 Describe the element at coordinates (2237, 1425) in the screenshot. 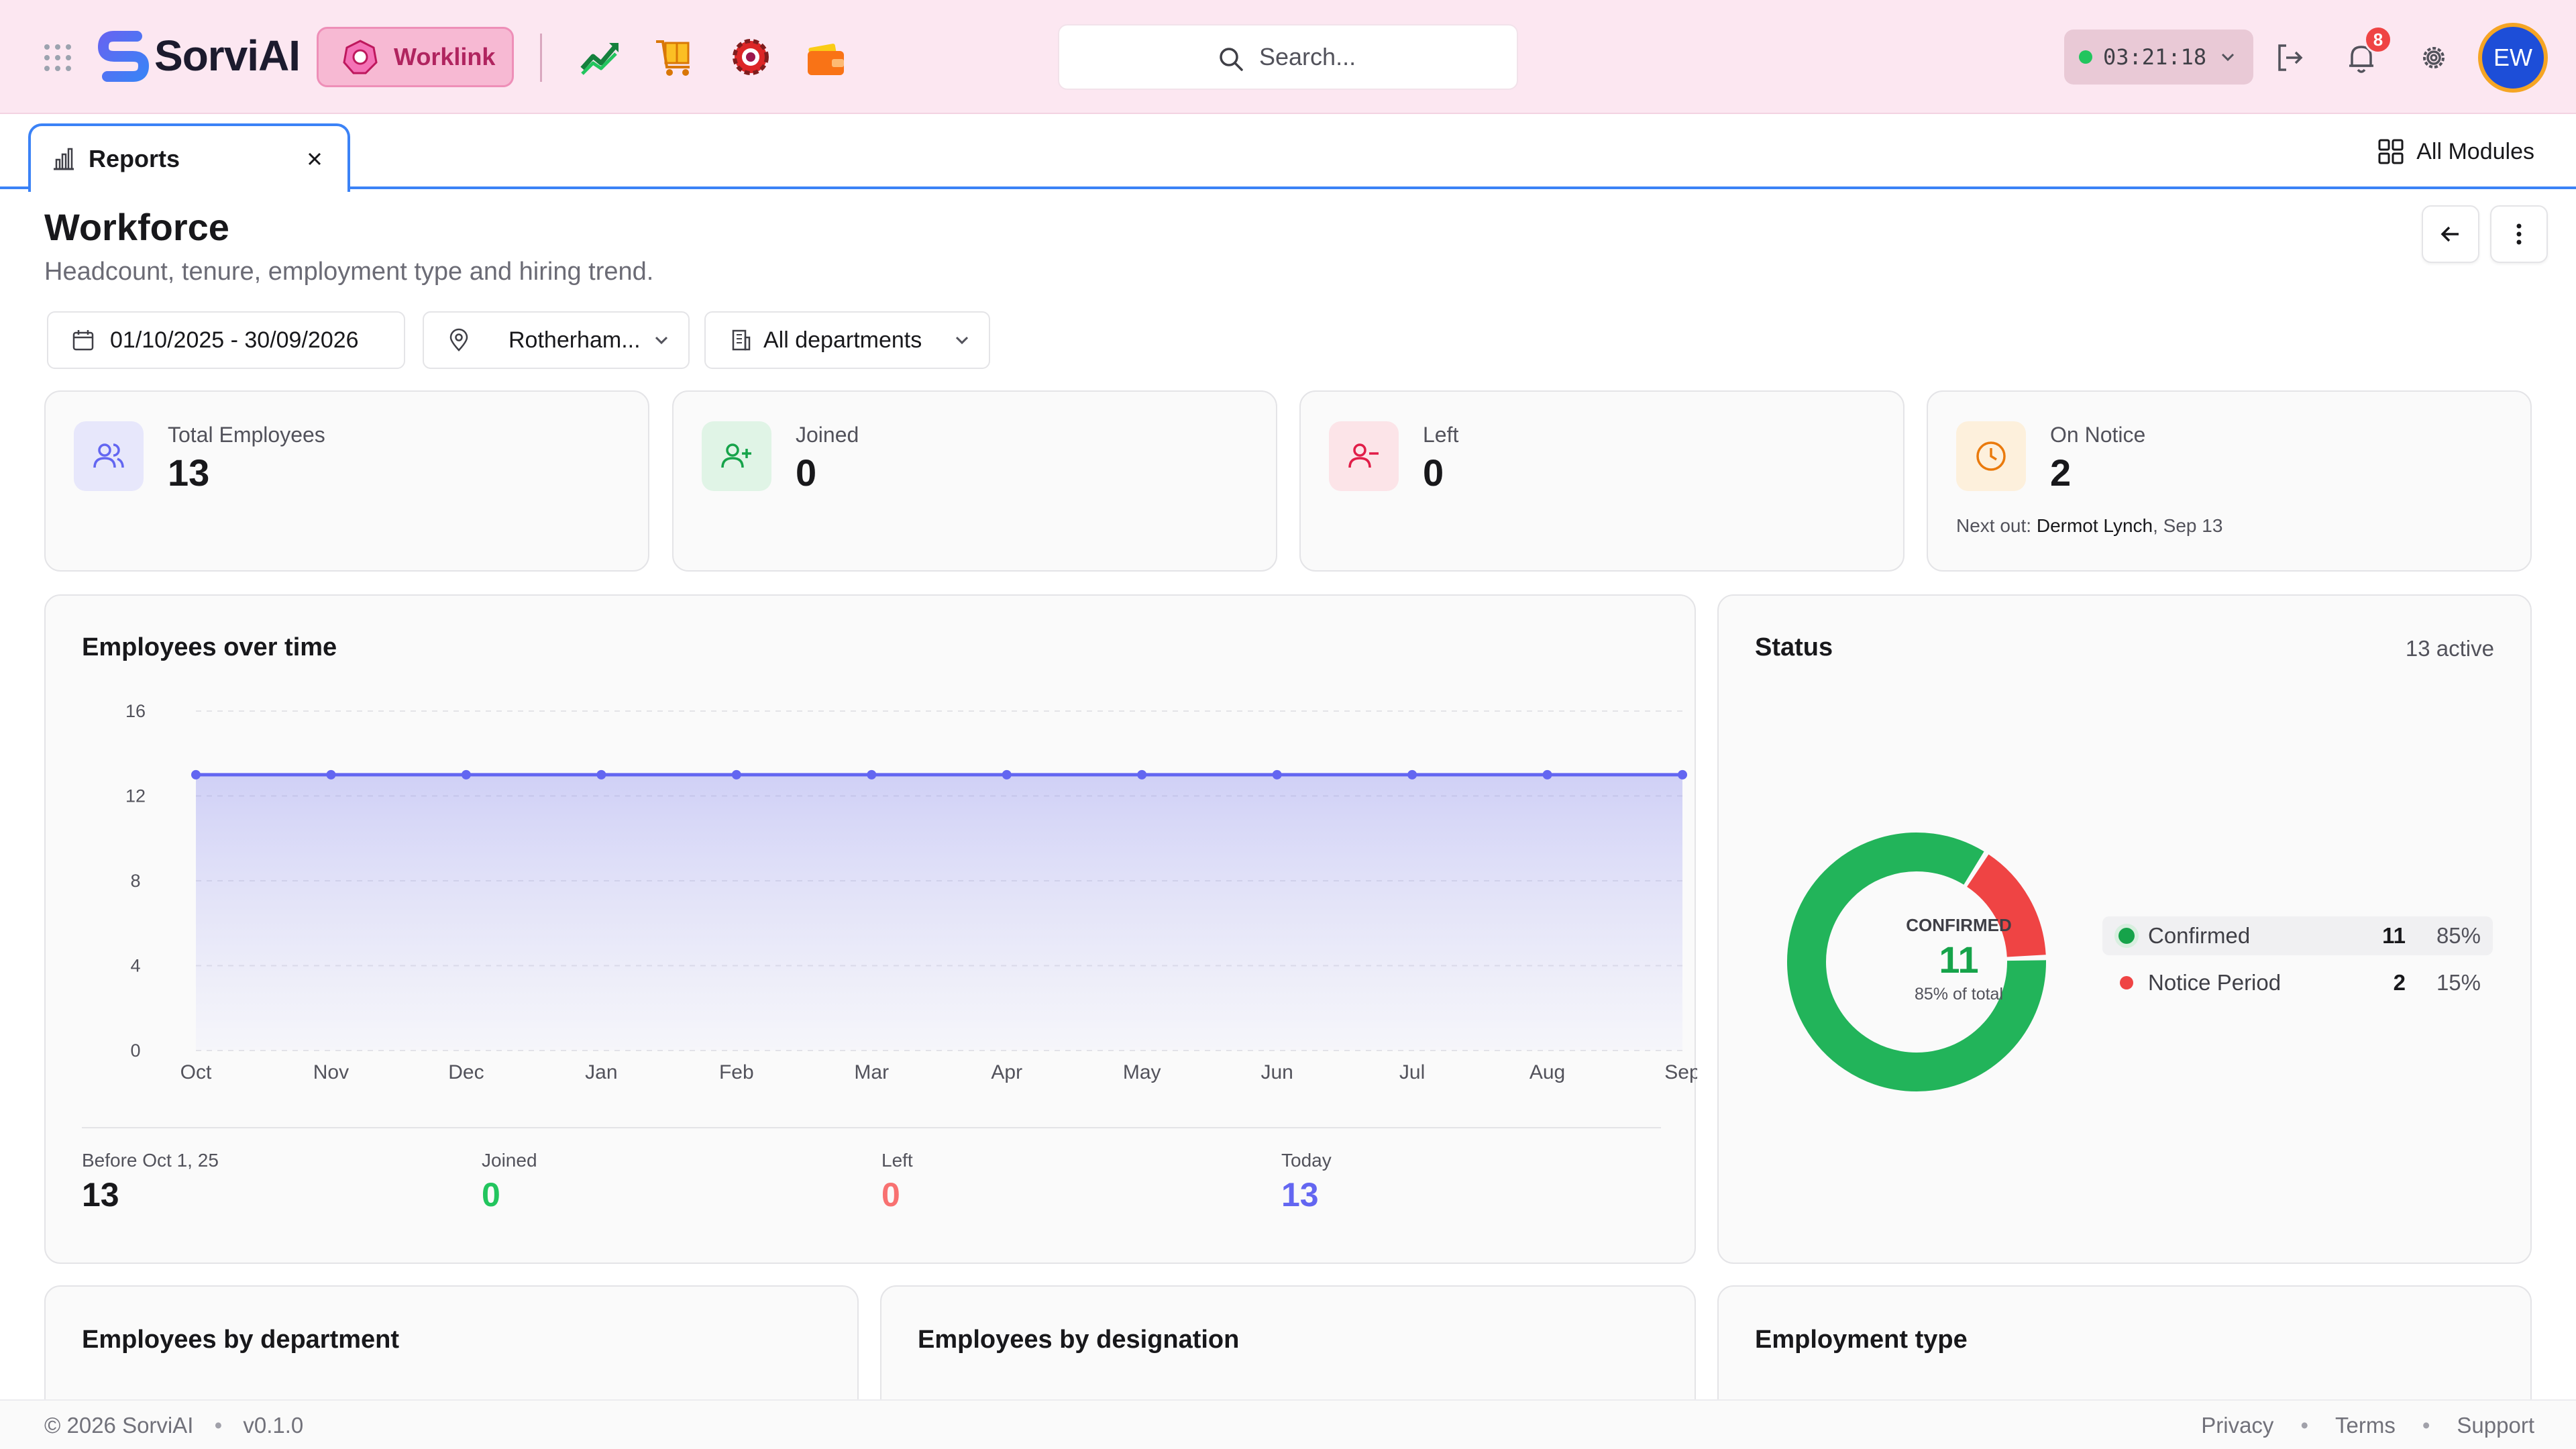

I see `privacy-link: Privacy` at that location.